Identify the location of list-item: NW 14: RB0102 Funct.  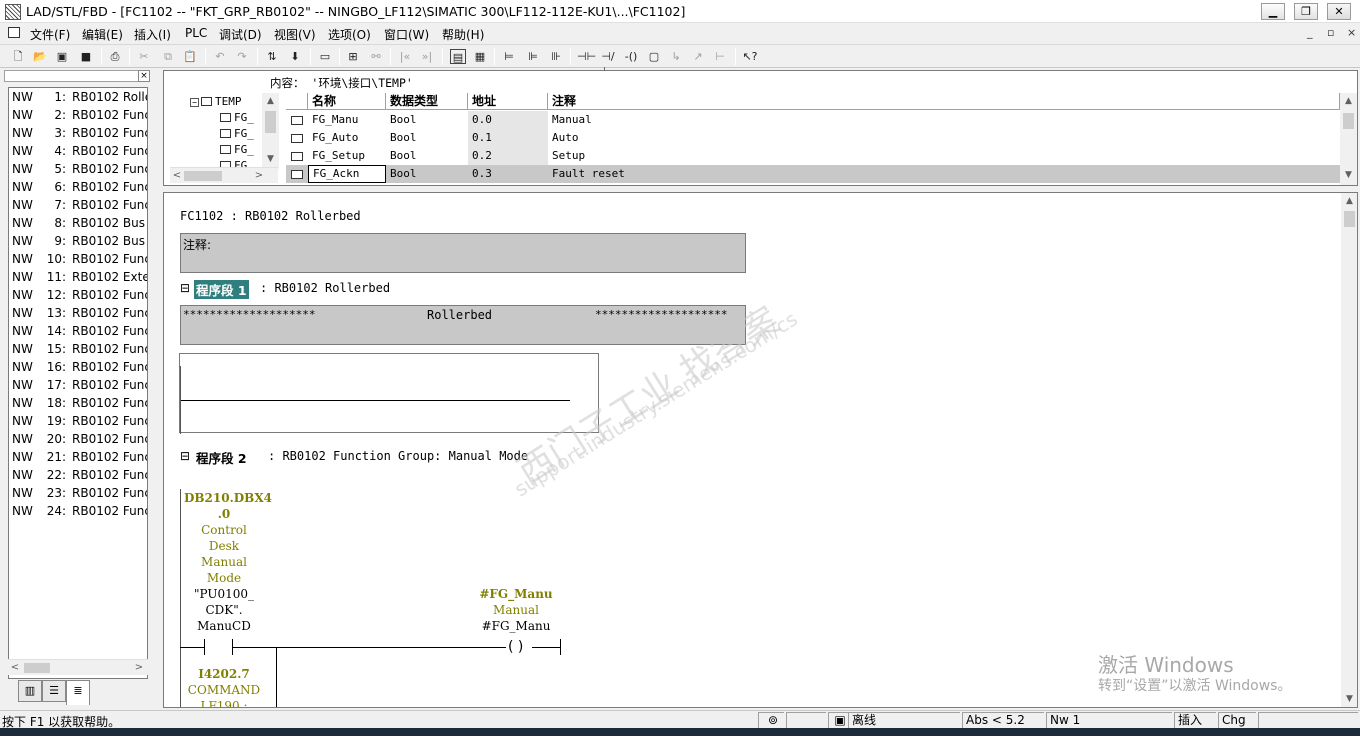
(79, 333).